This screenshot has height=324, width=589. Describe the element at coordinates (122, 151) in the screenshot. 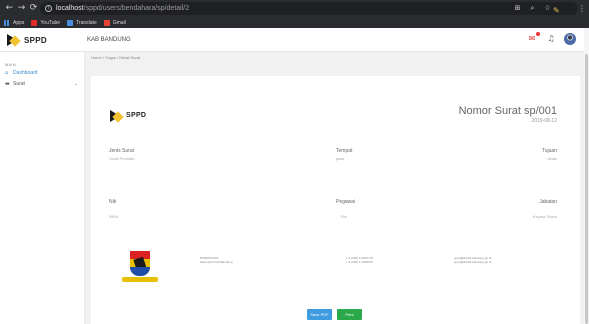

I see `jenis-surat-label: Jenis Surat` at that location.